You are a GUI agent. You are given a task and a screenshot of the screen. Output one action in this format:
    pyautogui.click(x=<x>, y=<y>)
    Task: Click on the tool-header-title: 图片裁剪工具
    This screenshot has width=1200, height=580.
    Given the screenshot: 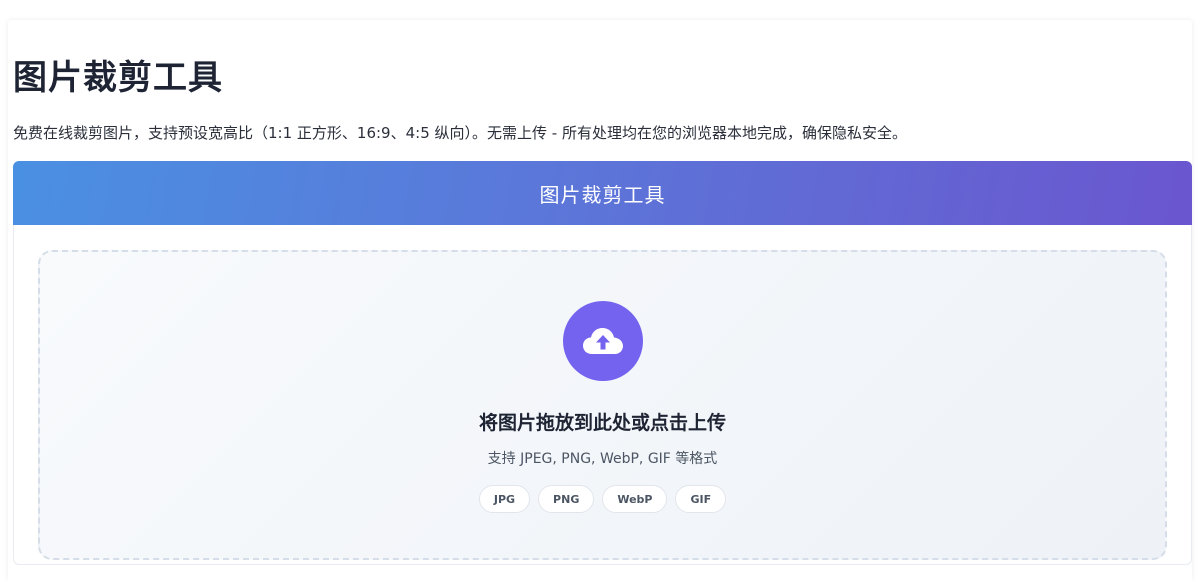 What is the action you would take?
    pyautogui.click(x=602, y=194)
    